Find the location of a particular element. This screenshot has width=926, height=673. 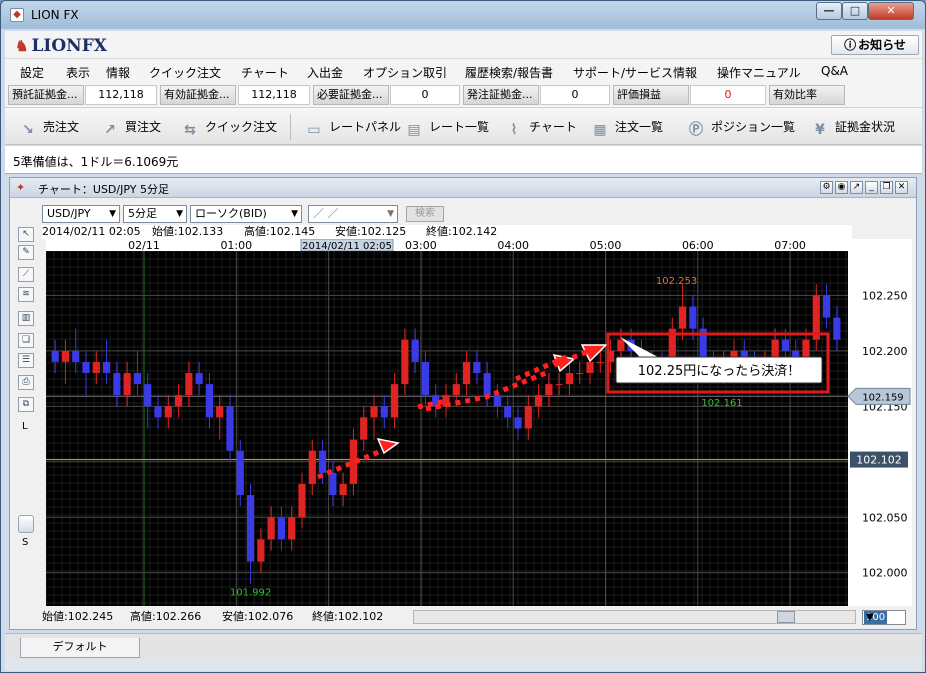

toolbar-label-1: 買注文 is located at coordinates (143, 127).